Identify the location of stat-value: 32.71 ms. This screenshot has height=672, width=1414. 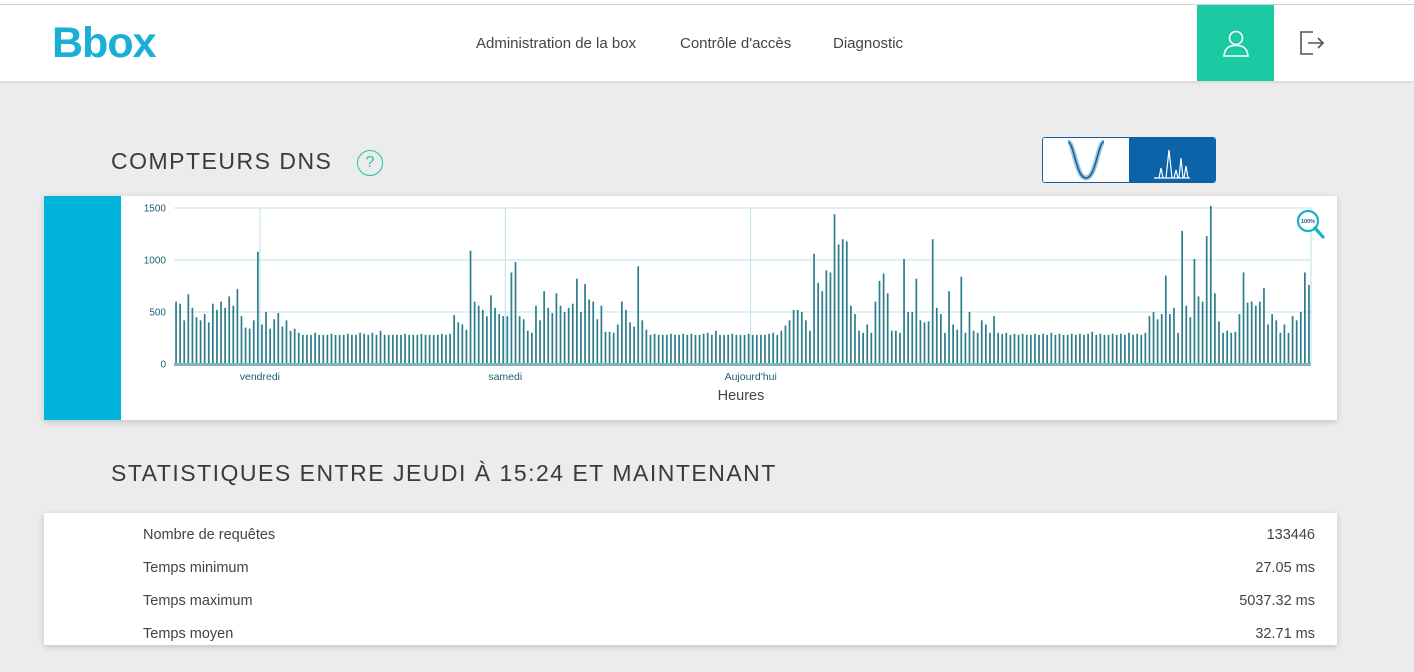
(1285, 634).